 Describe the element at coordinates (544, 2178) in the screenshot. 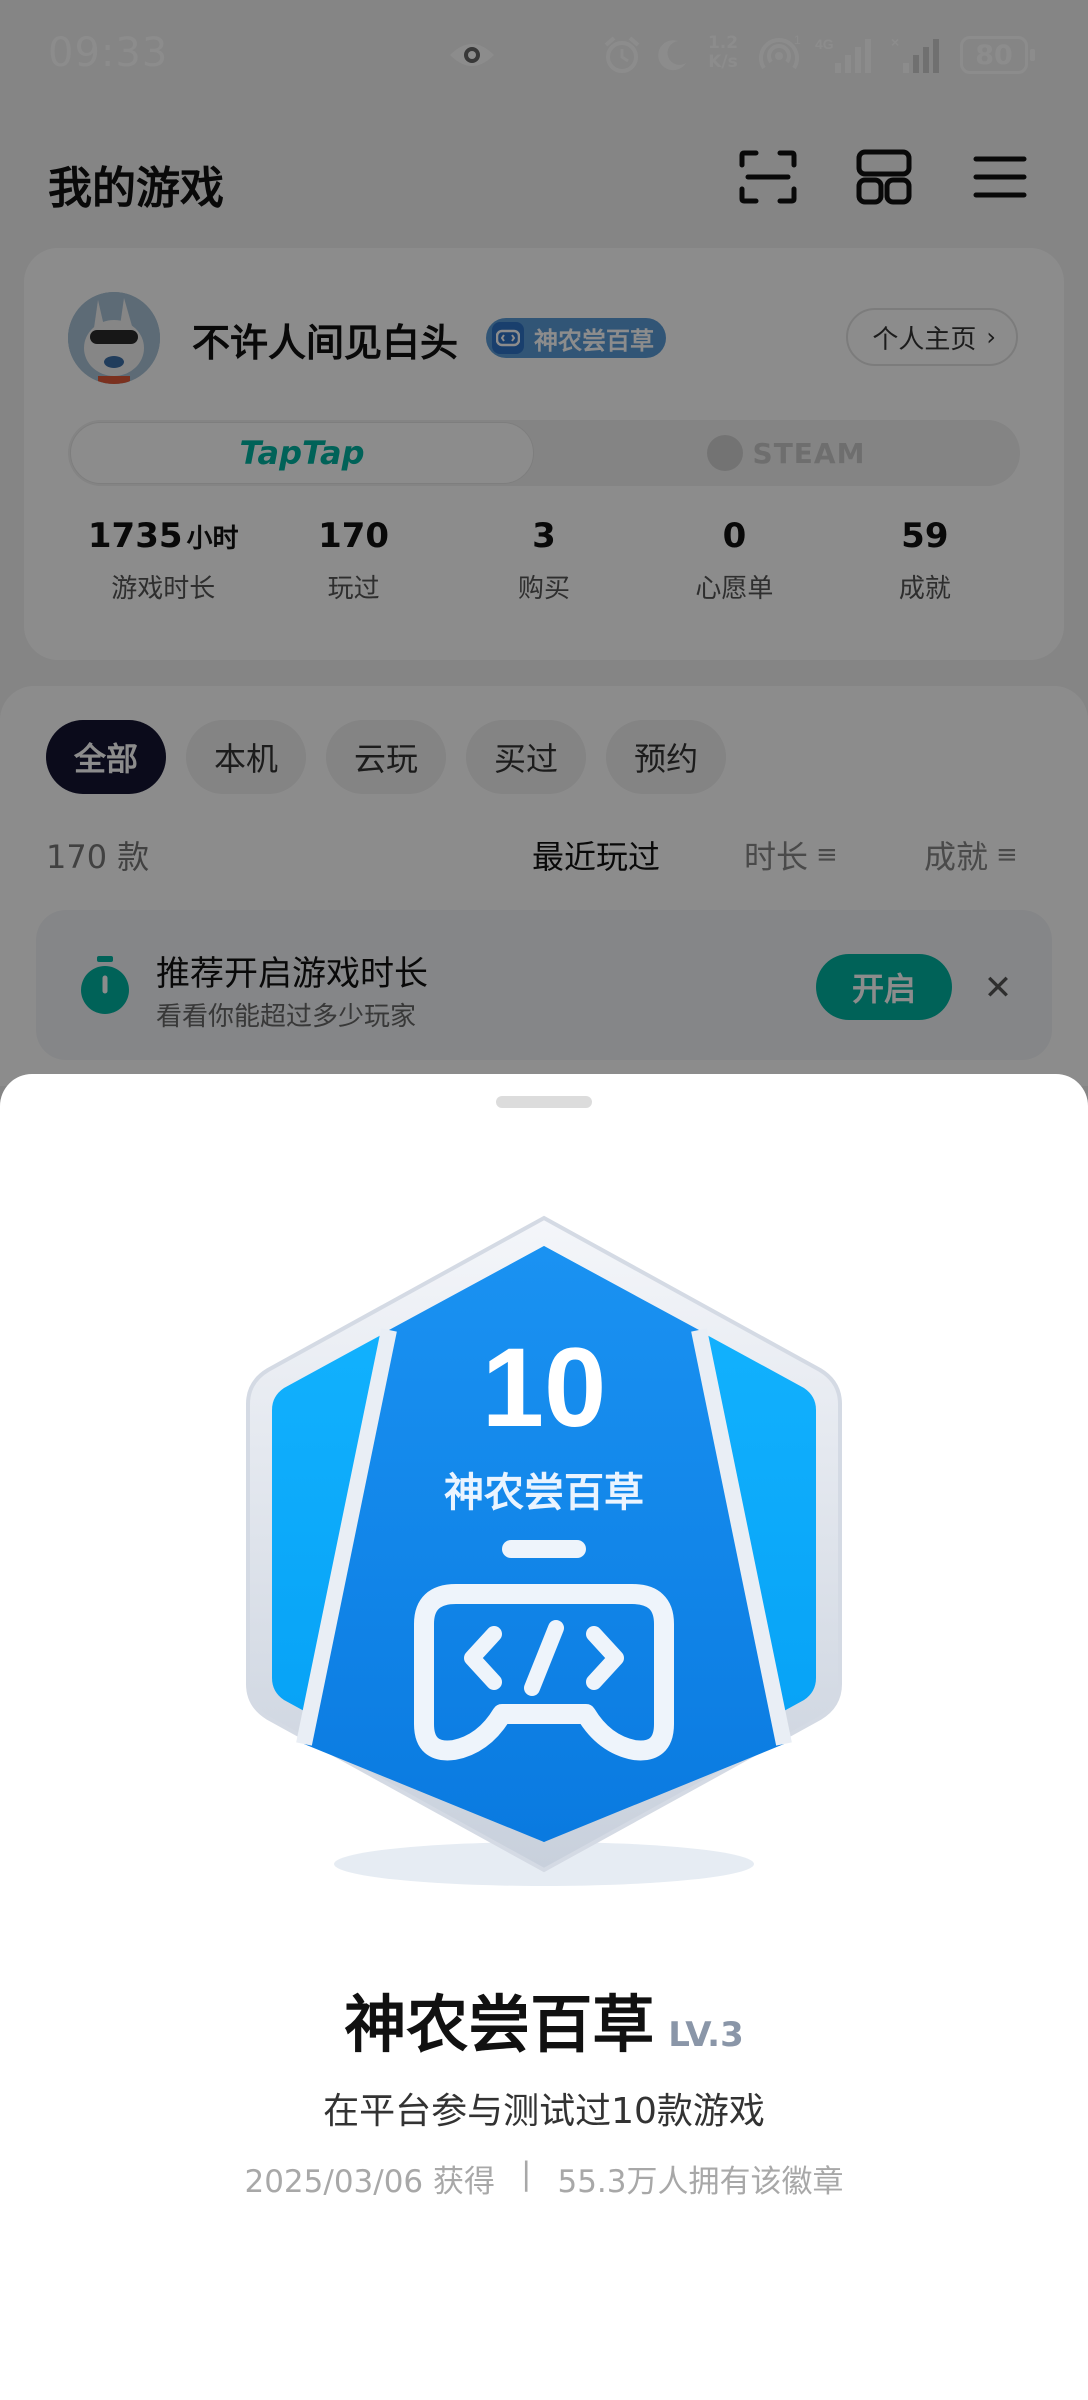

I see `badge-meta: 2025/03/06 获得 | 55.3万人拥有该徽章` at that location.